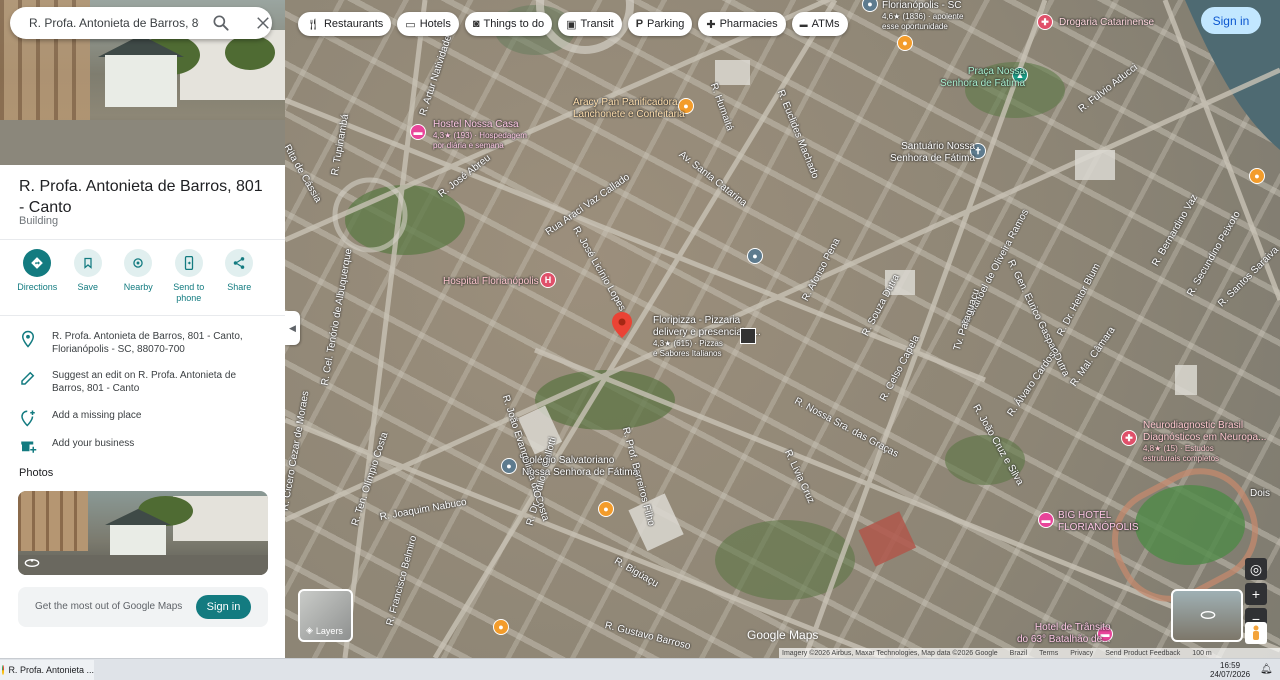 This screenshot has width=1280, height=680. I want to click on zoom-controls: ◎ + −, so click(1256, 594).